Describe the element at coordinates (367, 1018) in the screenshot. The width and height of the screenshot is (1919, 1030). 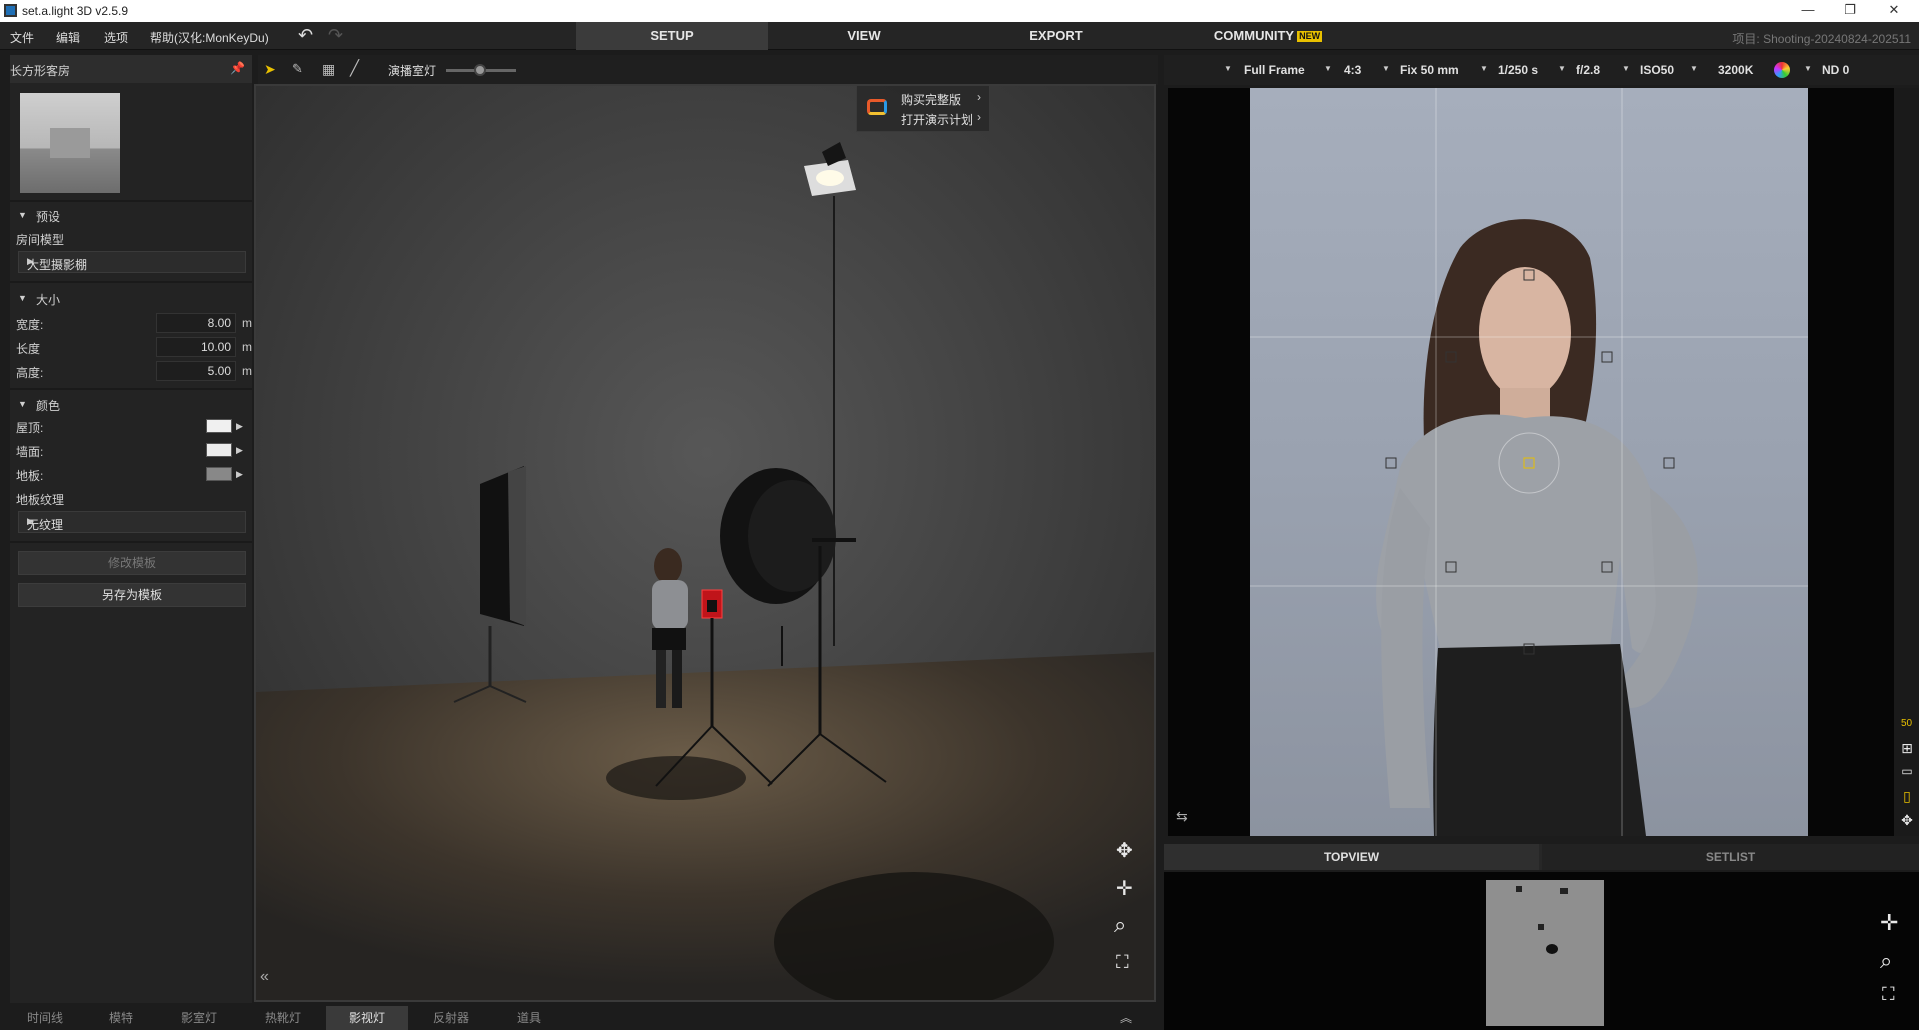
I see `tab-continuous-lights: 影视灯` at that location.